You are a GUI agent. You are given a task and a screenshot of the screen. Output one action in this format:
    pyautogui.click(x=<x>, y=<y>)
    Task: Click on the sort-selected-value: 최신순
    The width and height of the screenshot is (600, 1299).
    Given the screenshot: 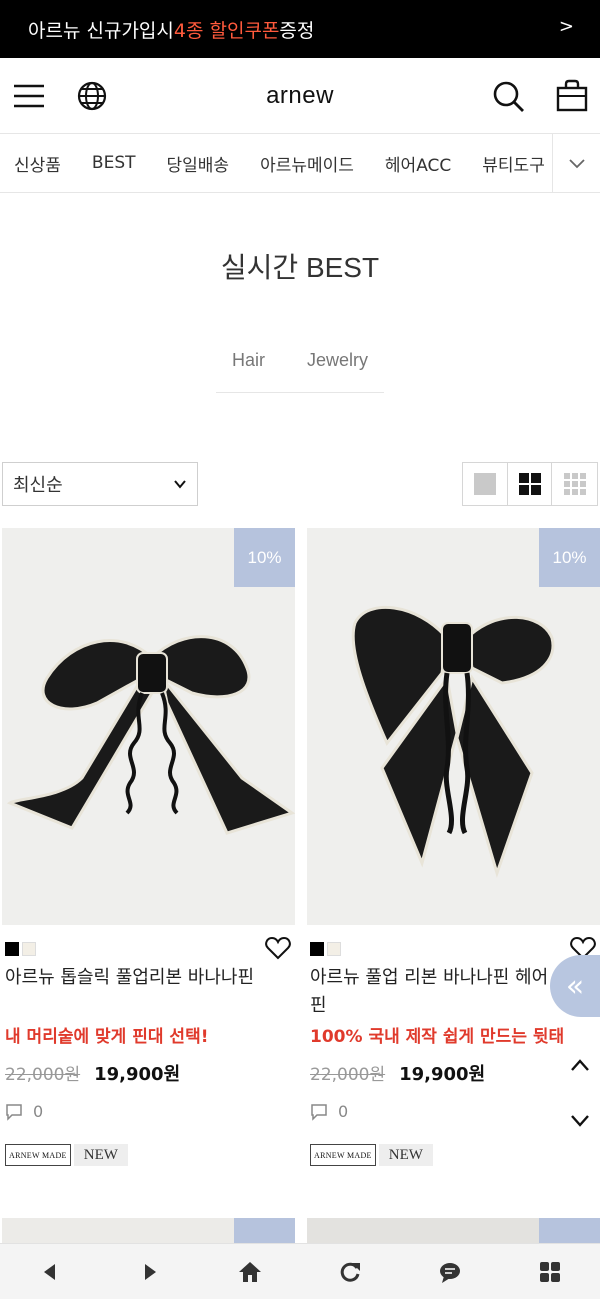 What is the action you would take?
    pyautogui.click(x=38, y=485)
    